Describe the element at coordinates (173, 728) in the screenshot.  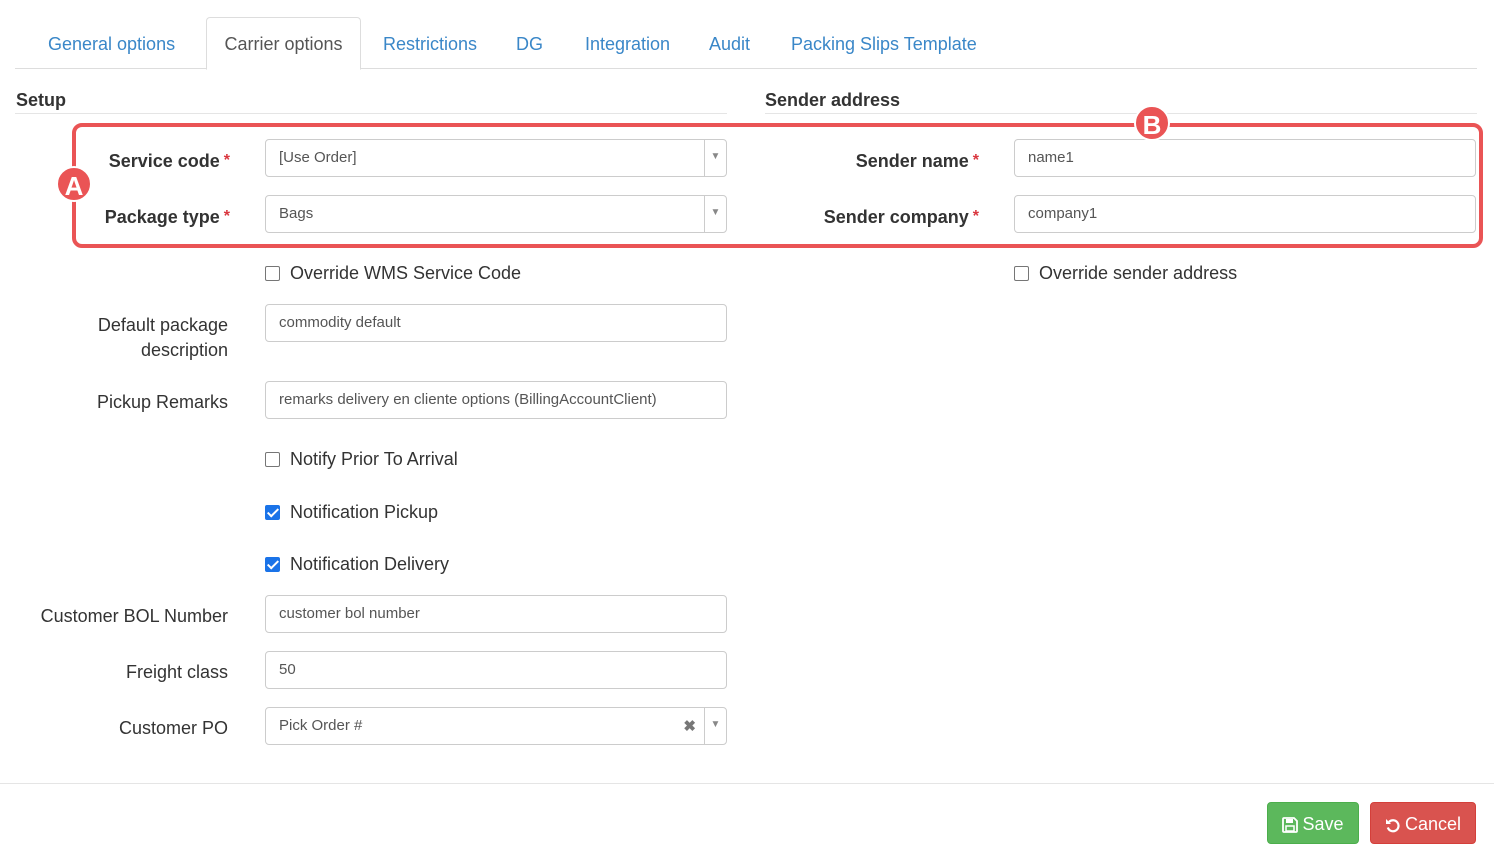
I see `customer-po-label: Customer PO` at that location.